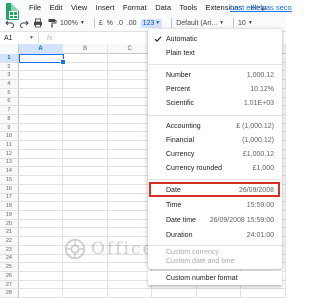 The height and width of the screenshot is (300, 320). What do you see at coordinates (215, 168) in the screenshot?
I see `format-currency-rounded: Currency rounded £1,000` at bounding box center [215, 168].